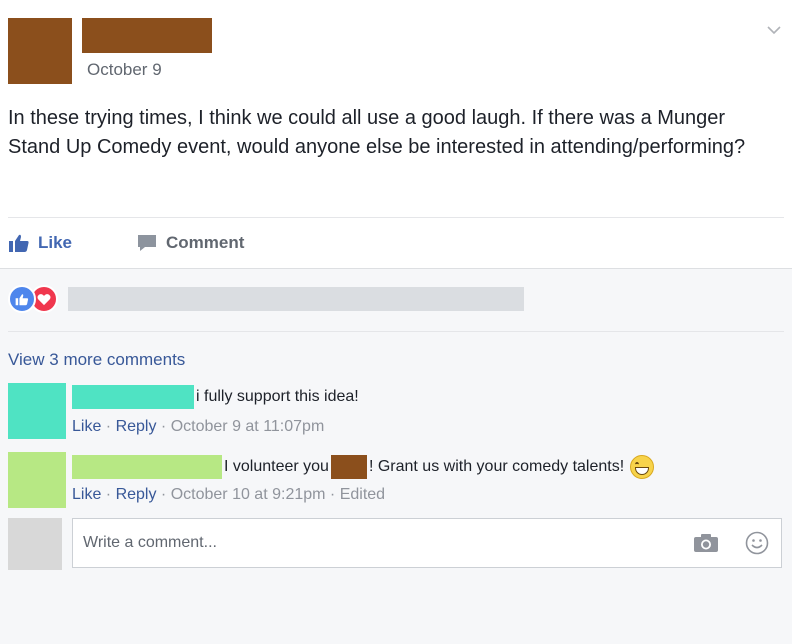  Describe the element at coordinates (348, 467) in the screenshot. I see `tagged-name-redacted` at that location.